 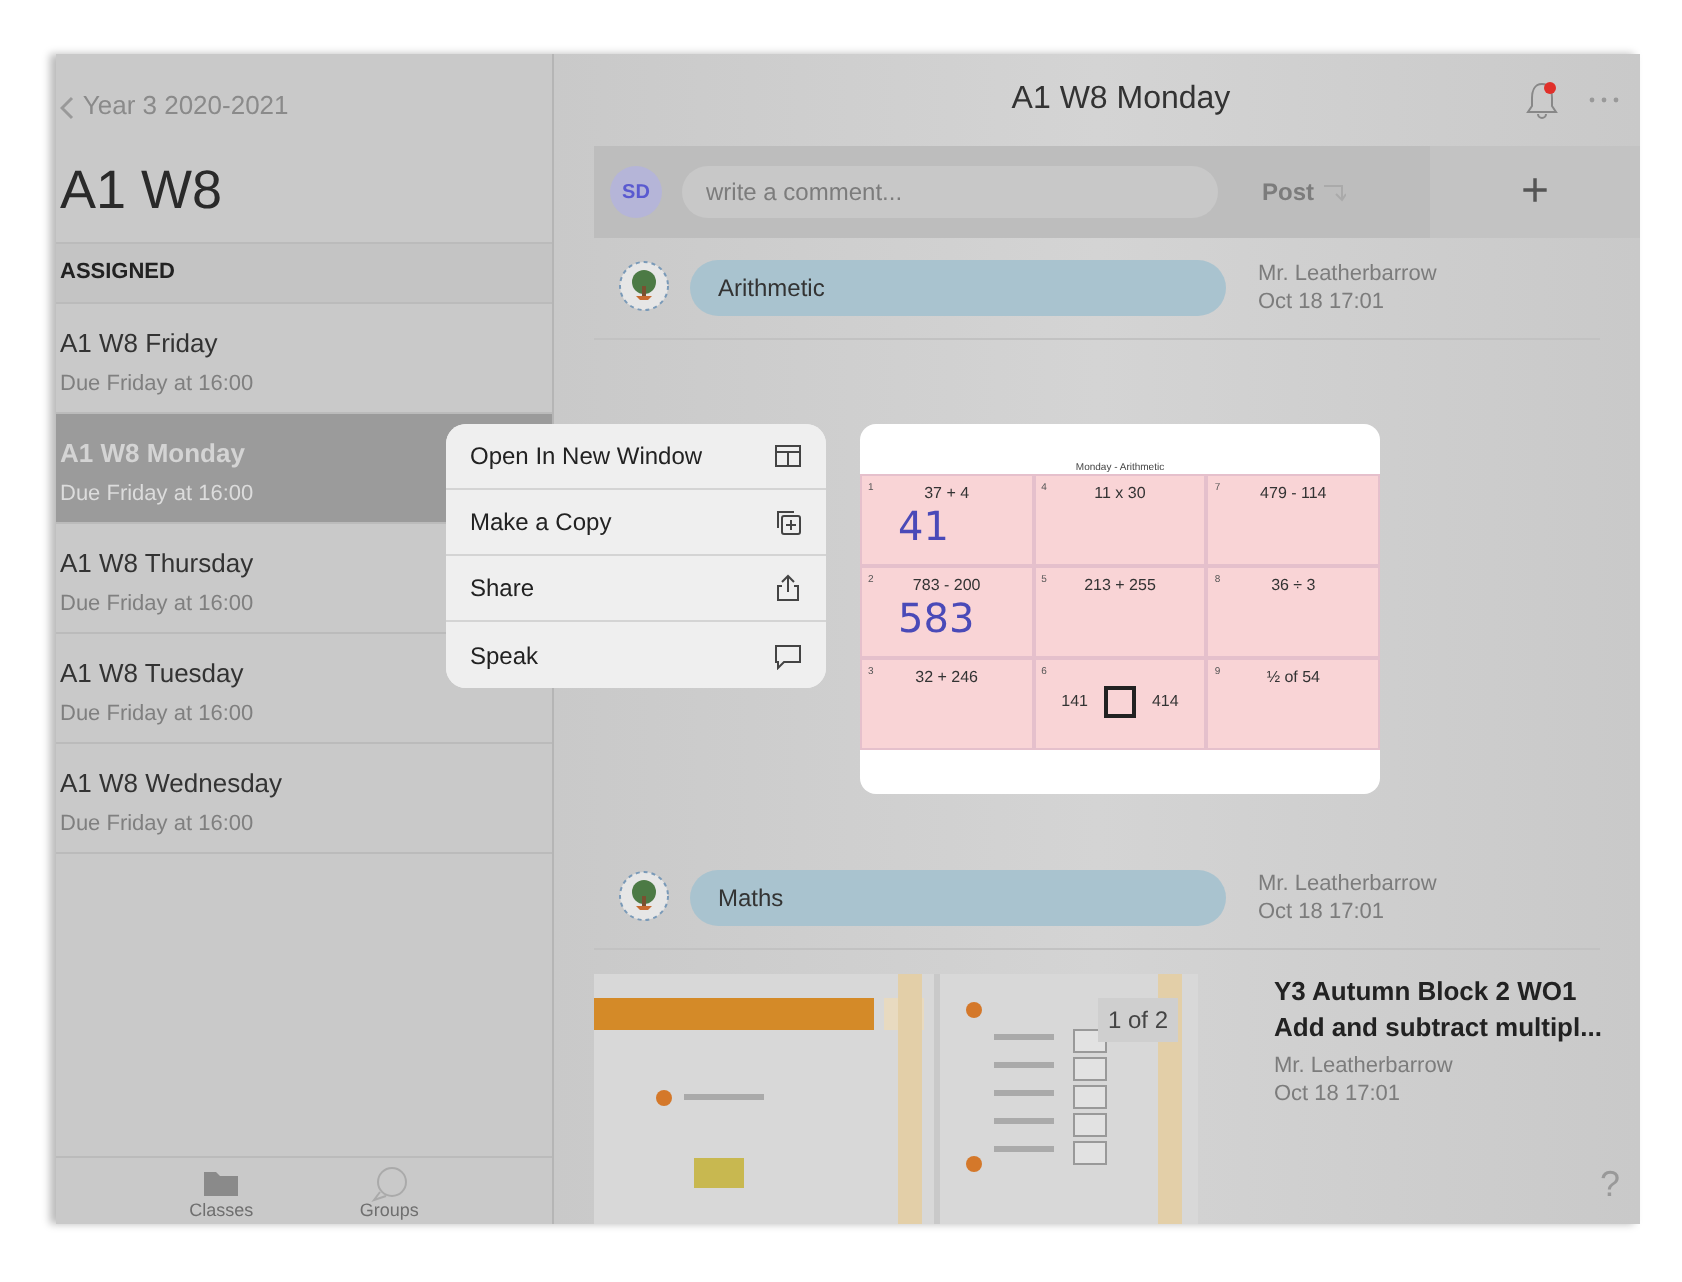 I want to click on folder-icon, so click(x=221, y=1184).